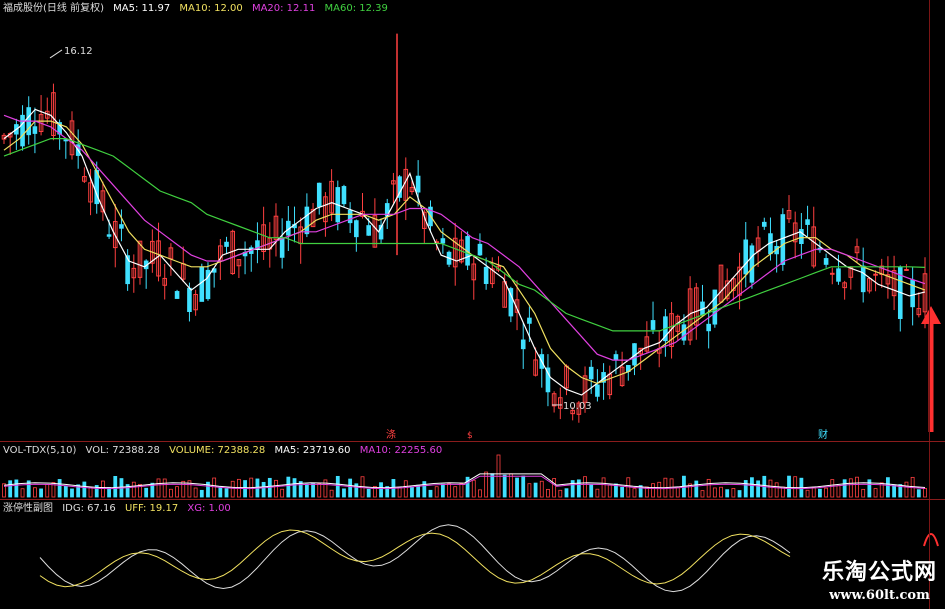 The width and height of the screenshot is (945, 609). Describe the element at coordinates (464, 482) in the screenshot. I see `volume-ma10-line` at that location.